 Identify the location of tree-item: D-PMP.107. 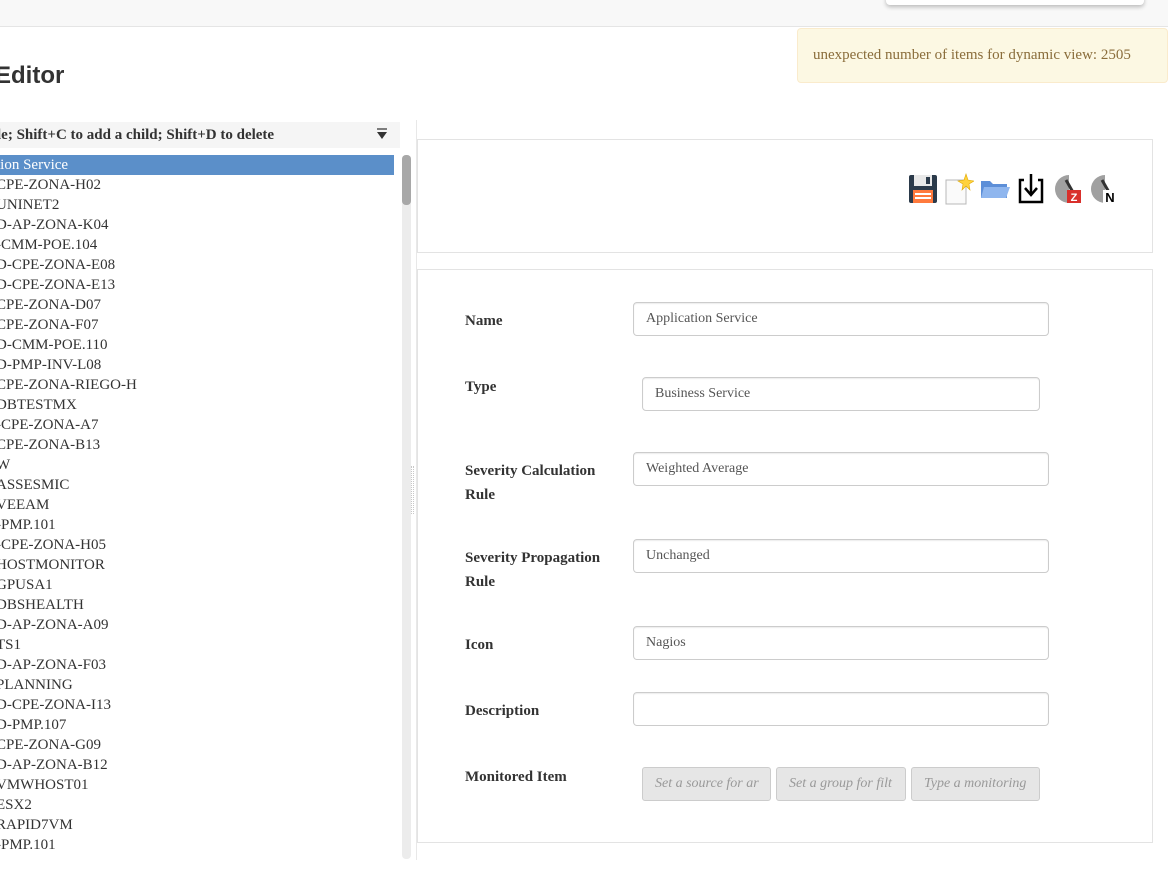
(197, 725).